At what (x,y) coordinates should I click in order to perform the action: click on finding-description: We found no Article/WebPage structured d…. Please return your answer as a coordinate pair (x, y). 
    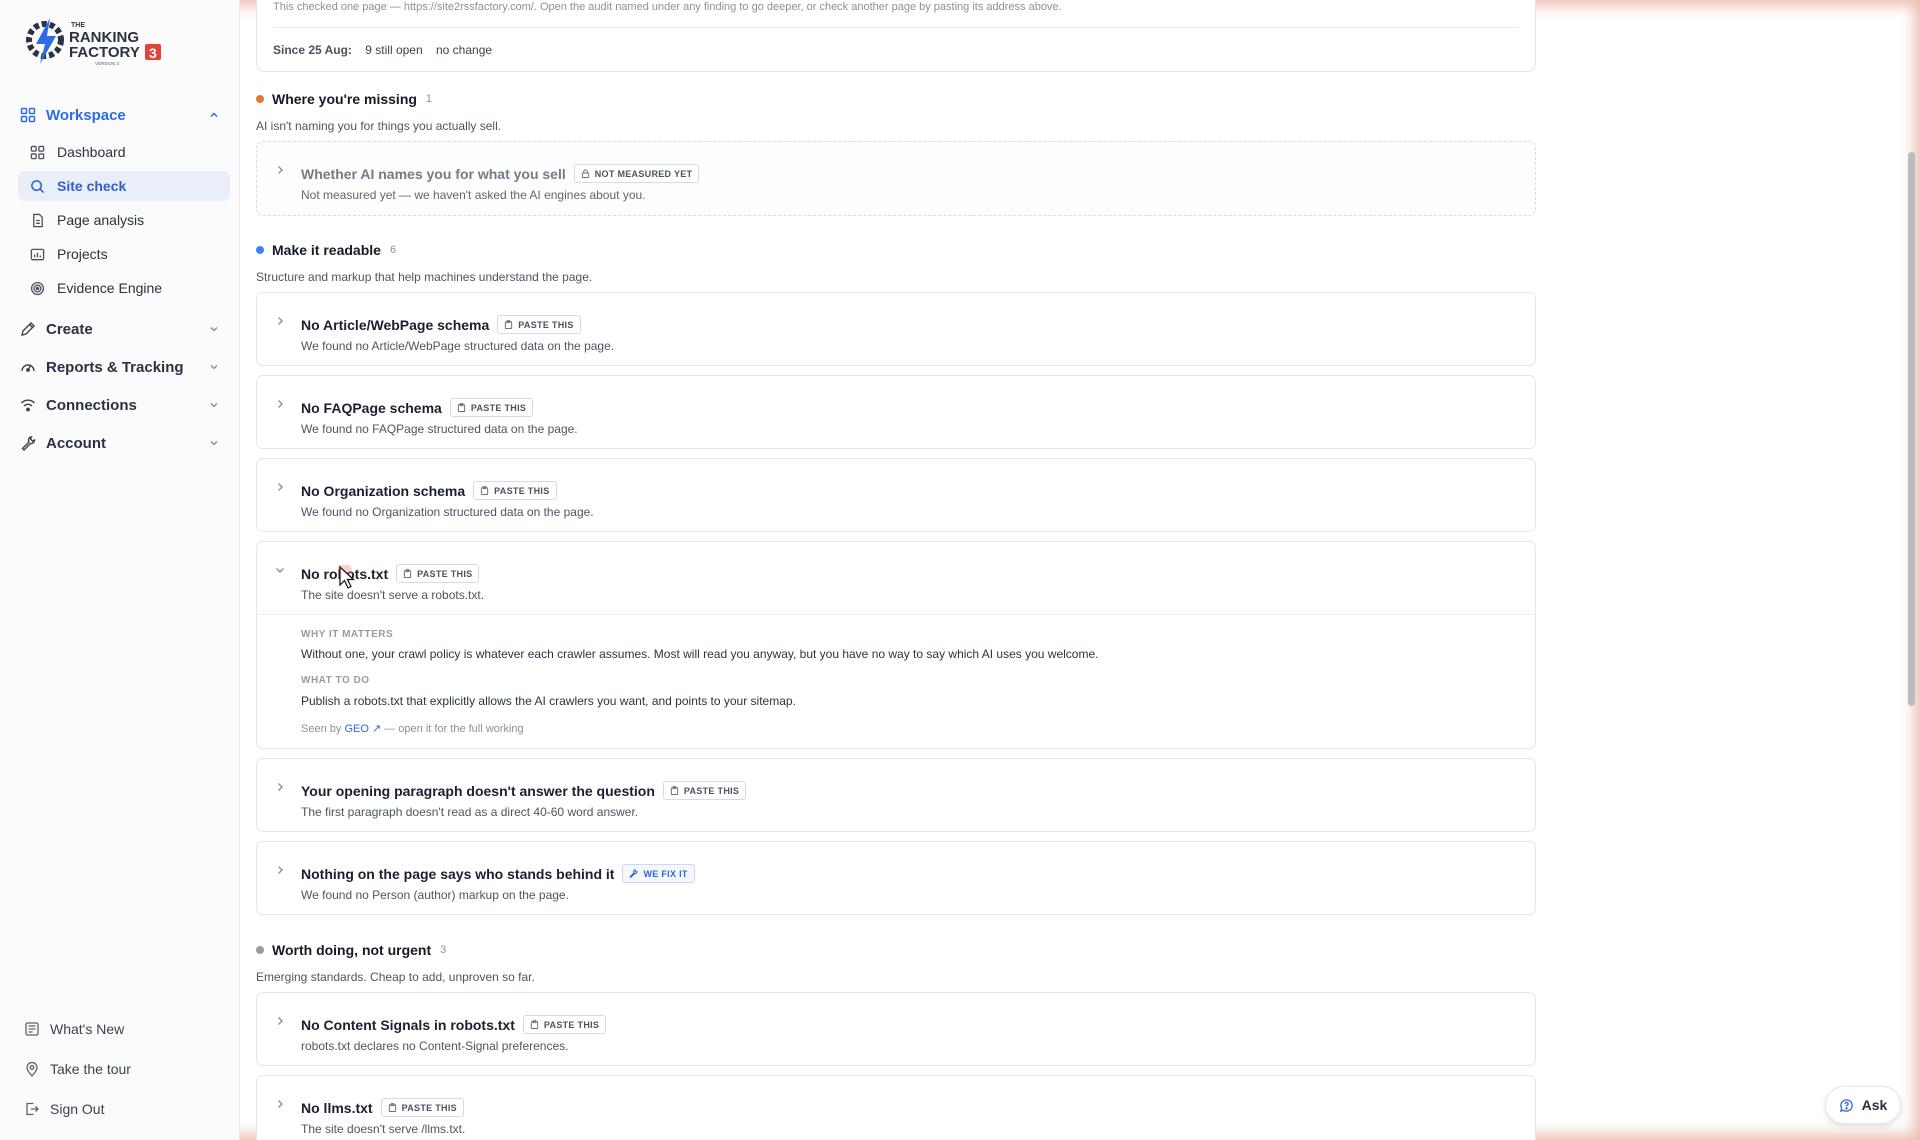
    Looking at the image, I should click on (458, 346).